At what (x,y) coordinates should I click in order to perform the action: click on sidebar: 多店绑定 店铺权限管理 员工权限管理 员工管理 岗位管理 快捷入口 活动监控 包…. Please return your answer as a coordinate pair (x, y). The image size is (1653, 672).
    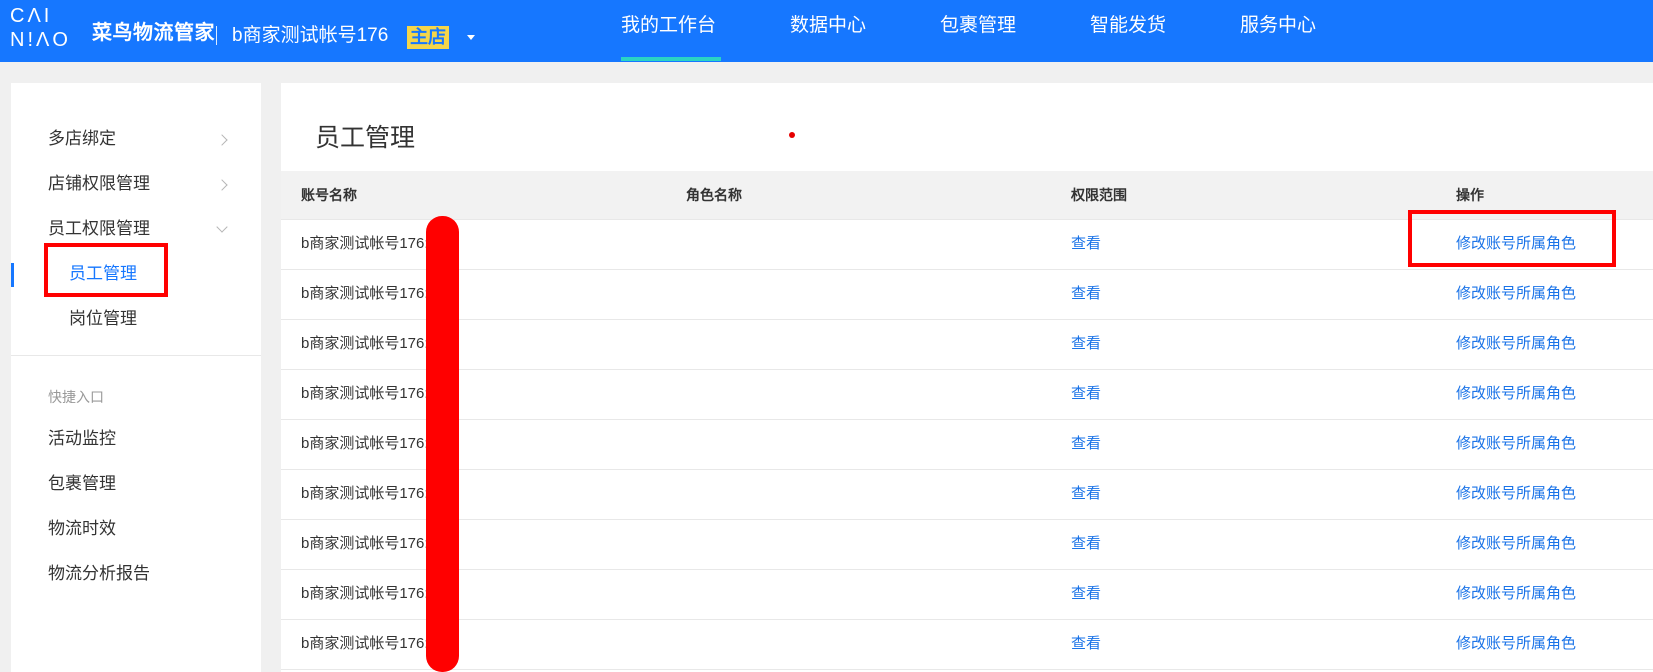
    Looking at the image, I should click on (136, 377).